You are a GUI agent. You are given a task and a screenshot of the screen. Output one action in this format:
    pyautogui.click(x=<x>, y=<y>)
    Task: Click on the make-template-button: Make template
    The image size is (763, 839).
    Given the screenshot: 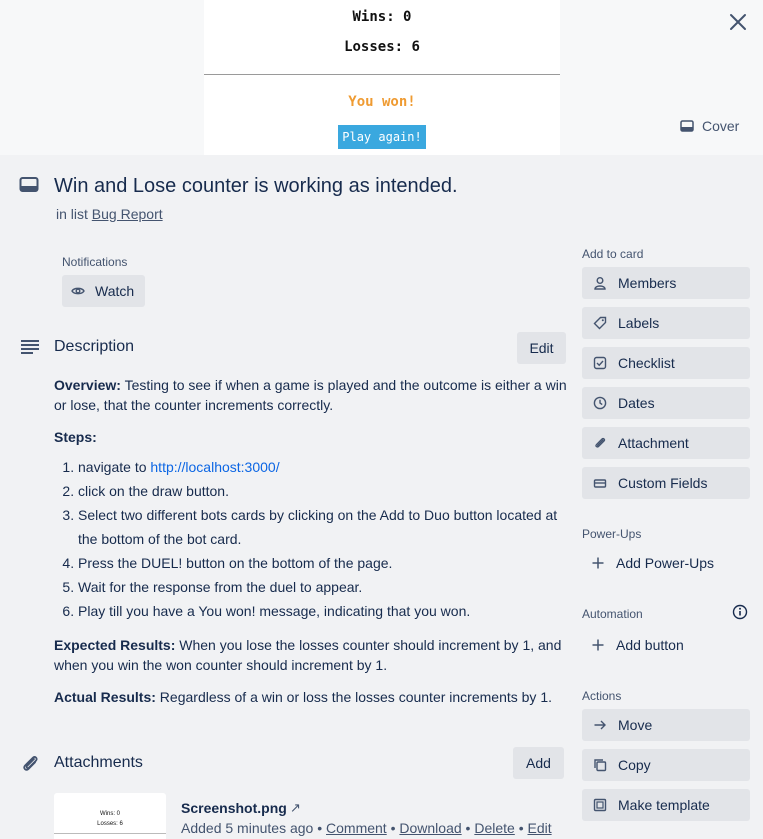 What is the action you would take?
    pyautogui.click(x=666, y=805)
    